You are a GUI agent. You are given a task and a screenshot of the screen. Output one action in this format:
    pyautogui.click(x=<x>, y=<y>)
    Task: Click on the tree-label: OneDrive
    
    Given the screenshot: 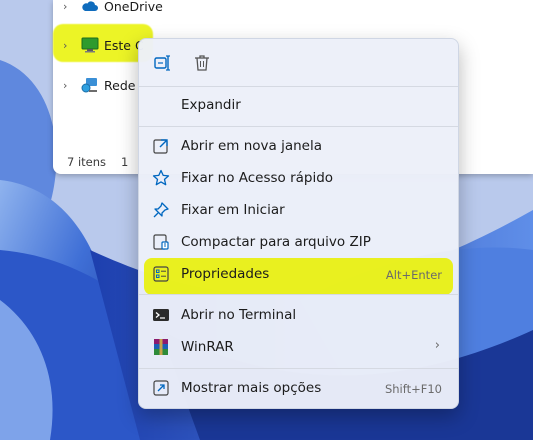 What is the action you would take?
    pyautogui.click(x=133, y=7)
    